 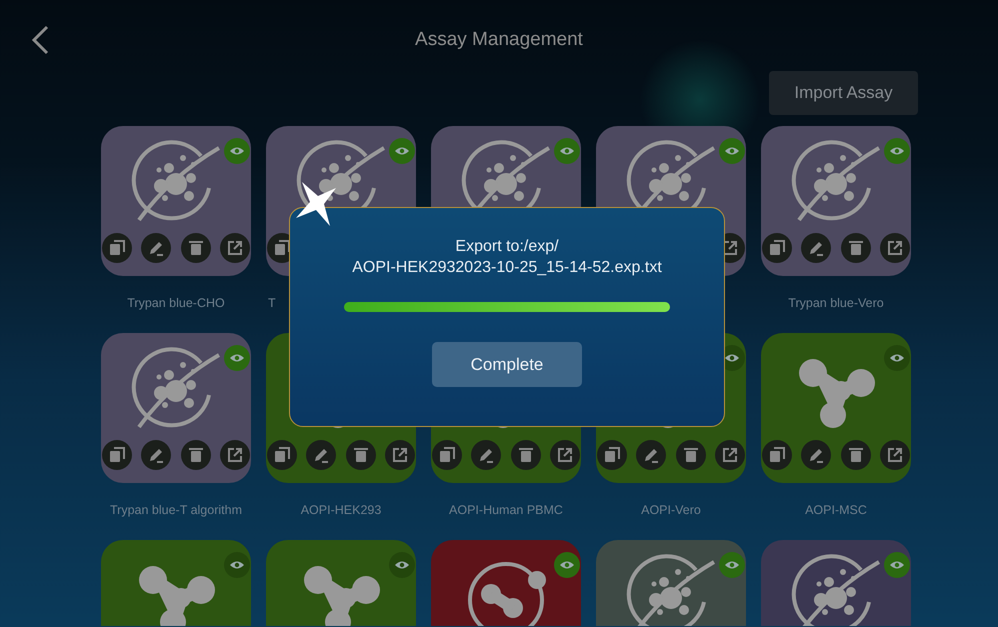 What do you see at coordinates (507, 247) in the screenshot?
I see `export-message: Export to:/exp/` at bounding box center [507, 247].